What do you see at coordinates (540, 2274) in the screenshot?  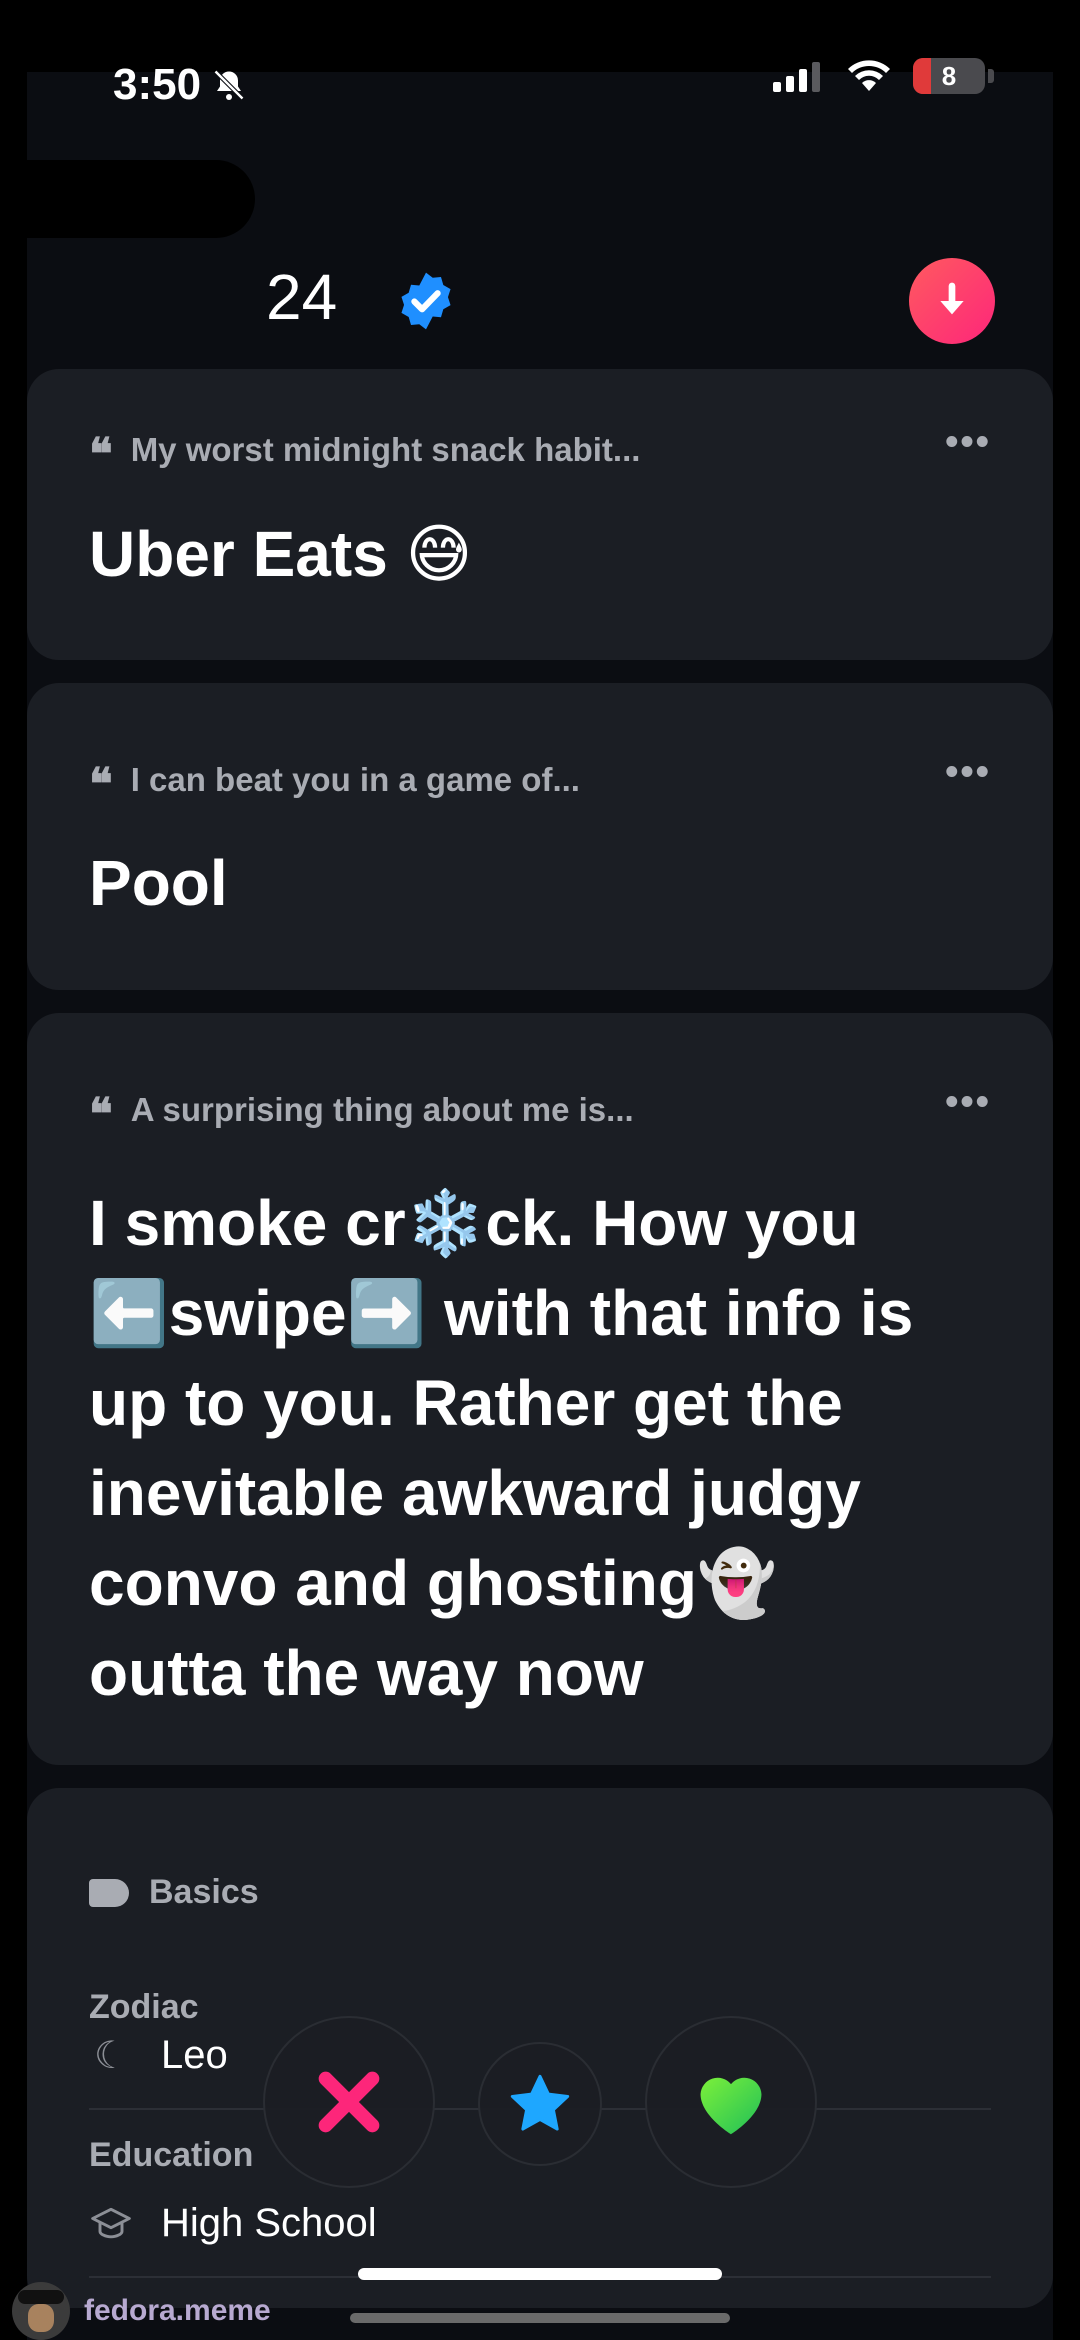 I see `home-indicator` at bounding box center [540, 2274].